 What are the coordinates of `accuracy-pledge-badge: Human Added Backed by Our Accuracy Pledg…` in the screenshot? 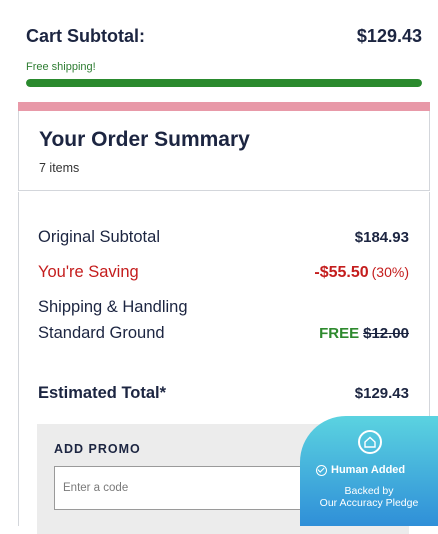 It's located at (369, 471).